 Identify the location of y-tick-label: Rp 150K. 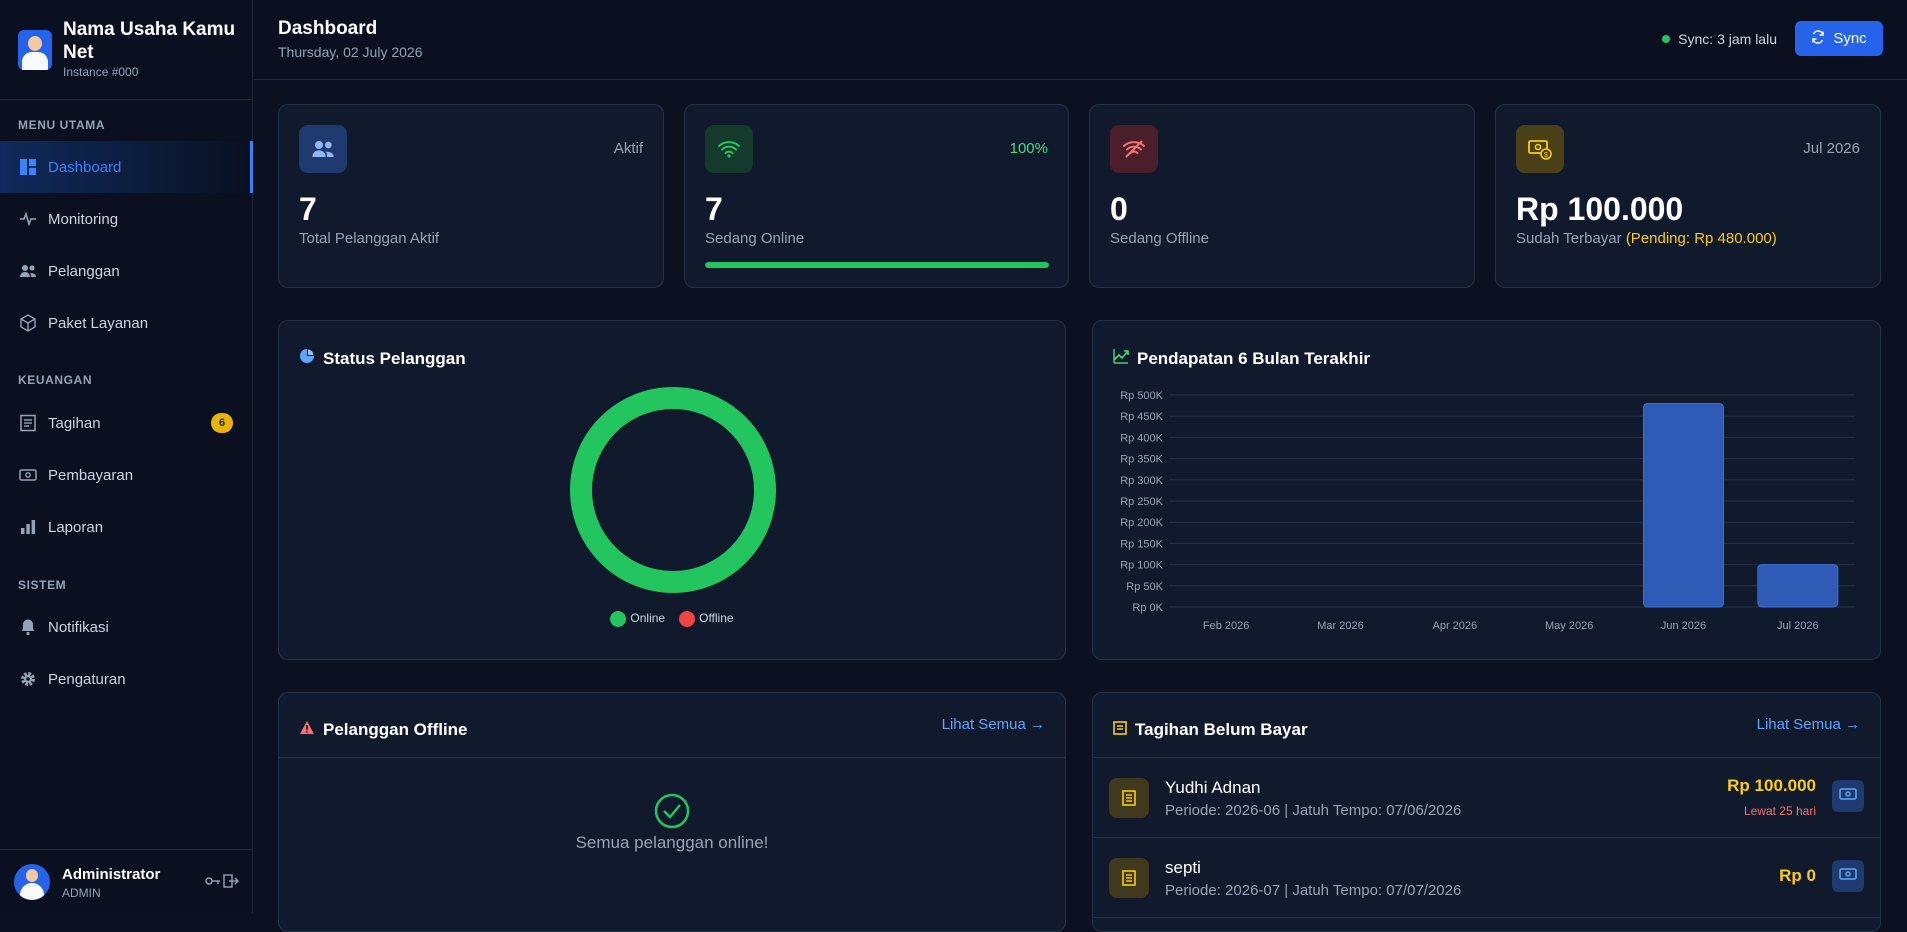
(1141, 544).